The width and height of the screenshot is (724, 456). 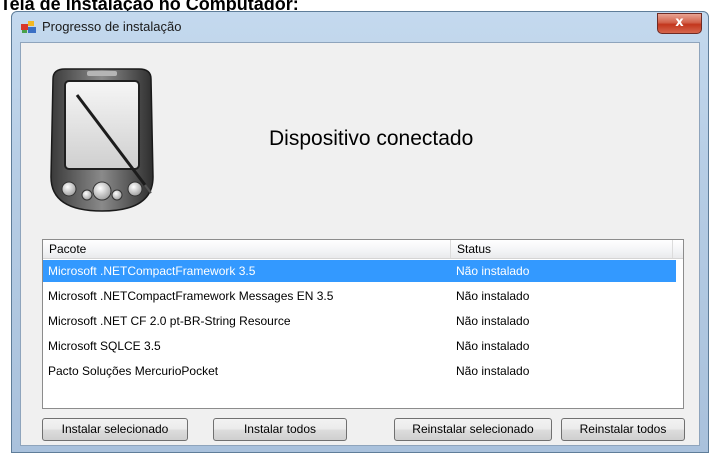 I want to click on install-all-button: Instalar todos, so click(x=280, y=429).